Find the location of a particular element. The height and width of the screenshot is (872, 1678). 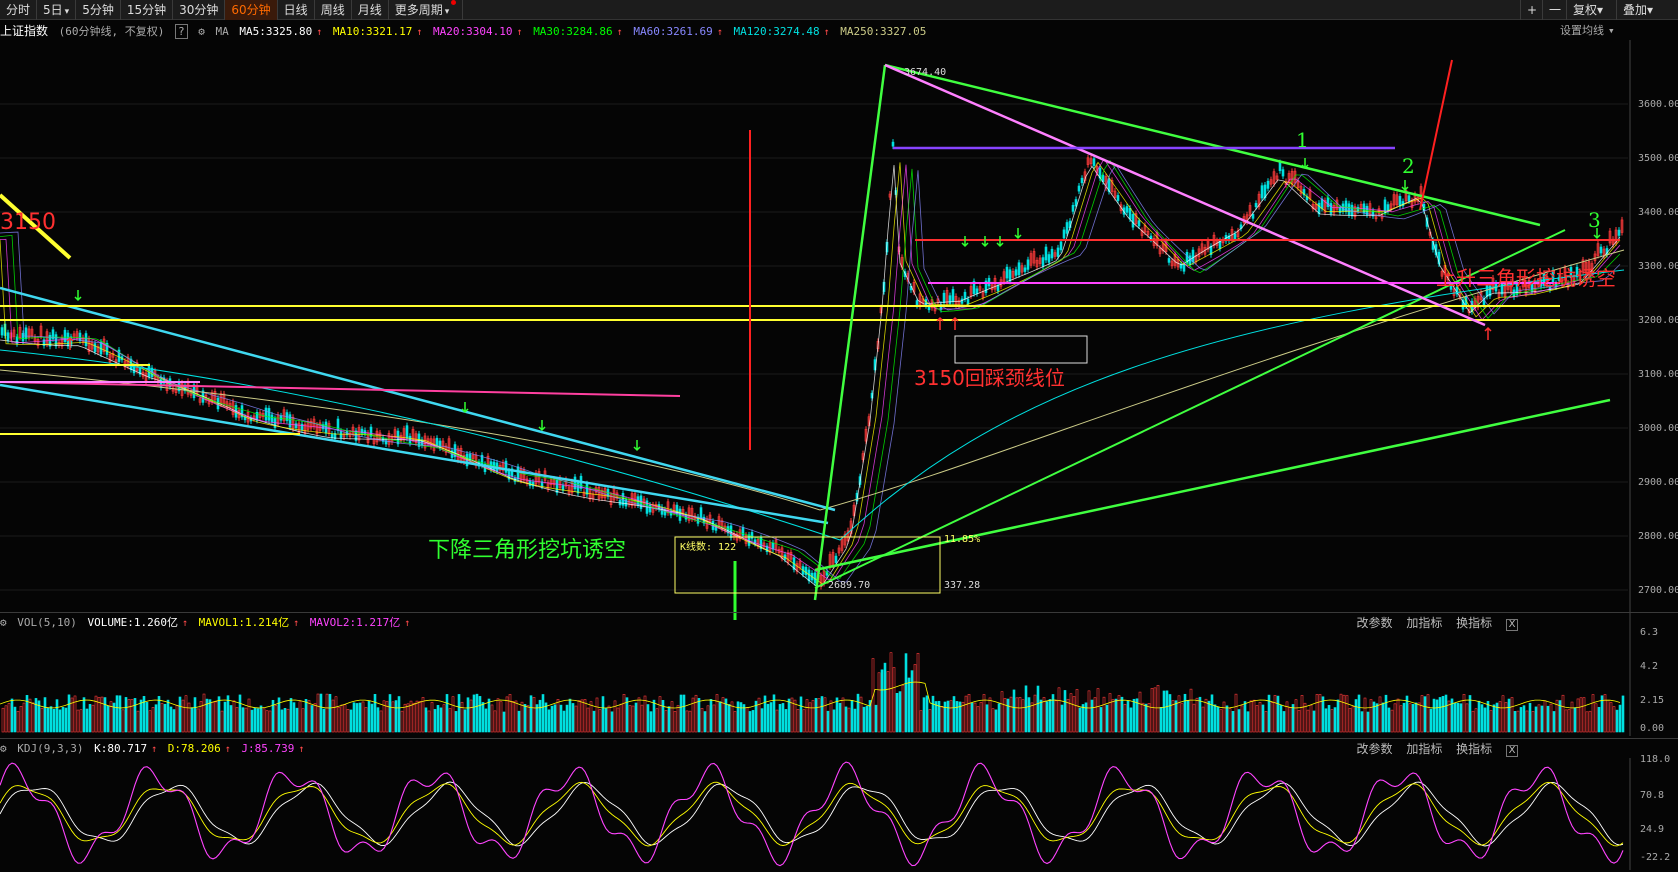

vol-add-indicator-button: 加指标 is located at coordinates (1424, 623).